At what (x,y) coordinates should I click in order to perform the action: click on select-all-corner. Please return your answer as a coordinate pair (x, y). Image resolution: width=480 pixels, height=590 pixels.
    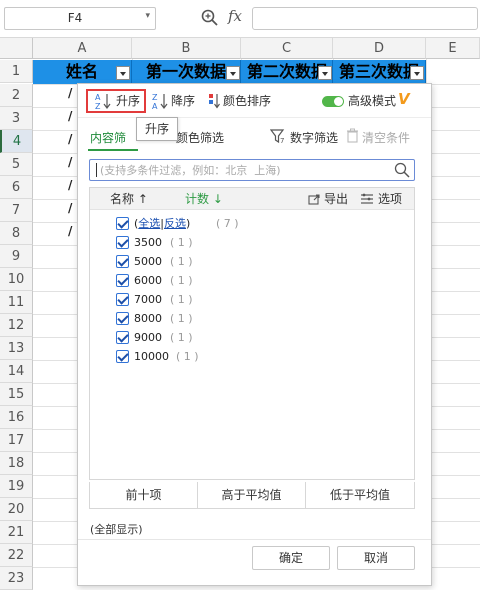
    Looking at the image, I should click on (16, 48).